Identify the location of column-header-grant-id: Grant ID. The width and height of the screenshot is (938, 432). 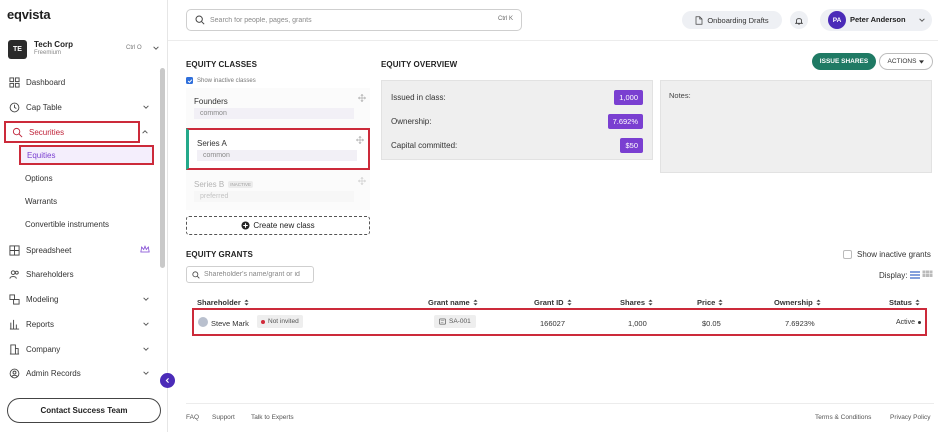
(553, 302).